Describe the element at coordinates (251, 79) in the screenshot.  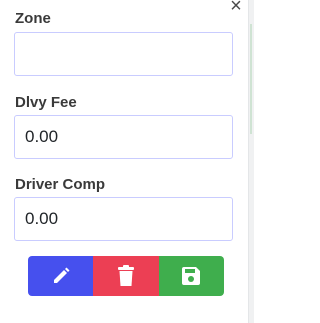
I see `edge-accent` at that location.